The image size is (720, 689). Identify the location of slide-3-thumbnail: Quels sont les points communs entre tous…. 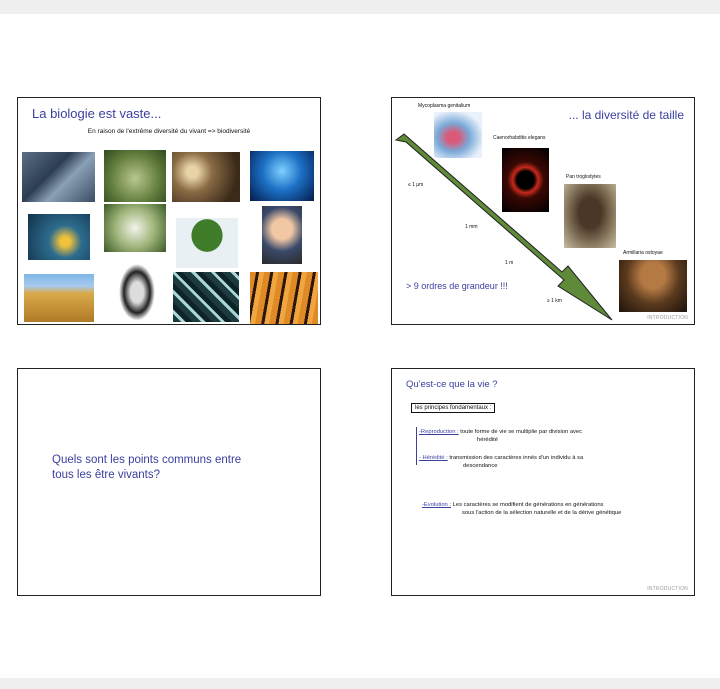
(169, 482).